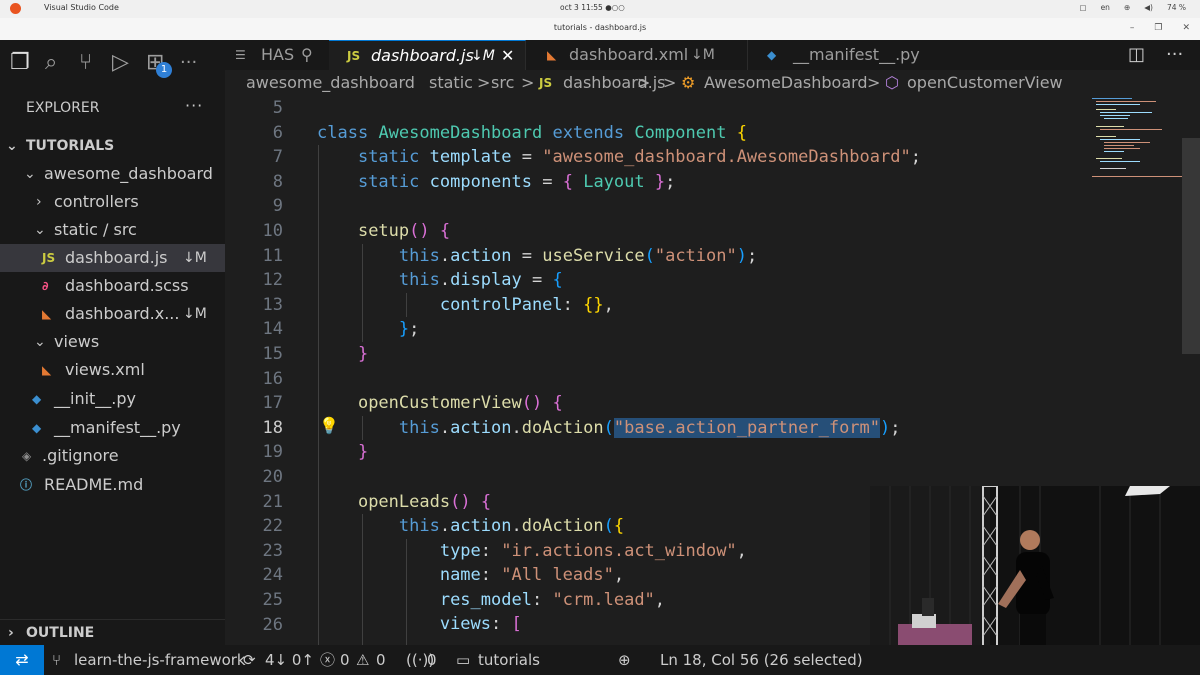  Describe the element at coordinates (1148, 7) in the screenshot. I see `volume-icon: ◀)` at that location.